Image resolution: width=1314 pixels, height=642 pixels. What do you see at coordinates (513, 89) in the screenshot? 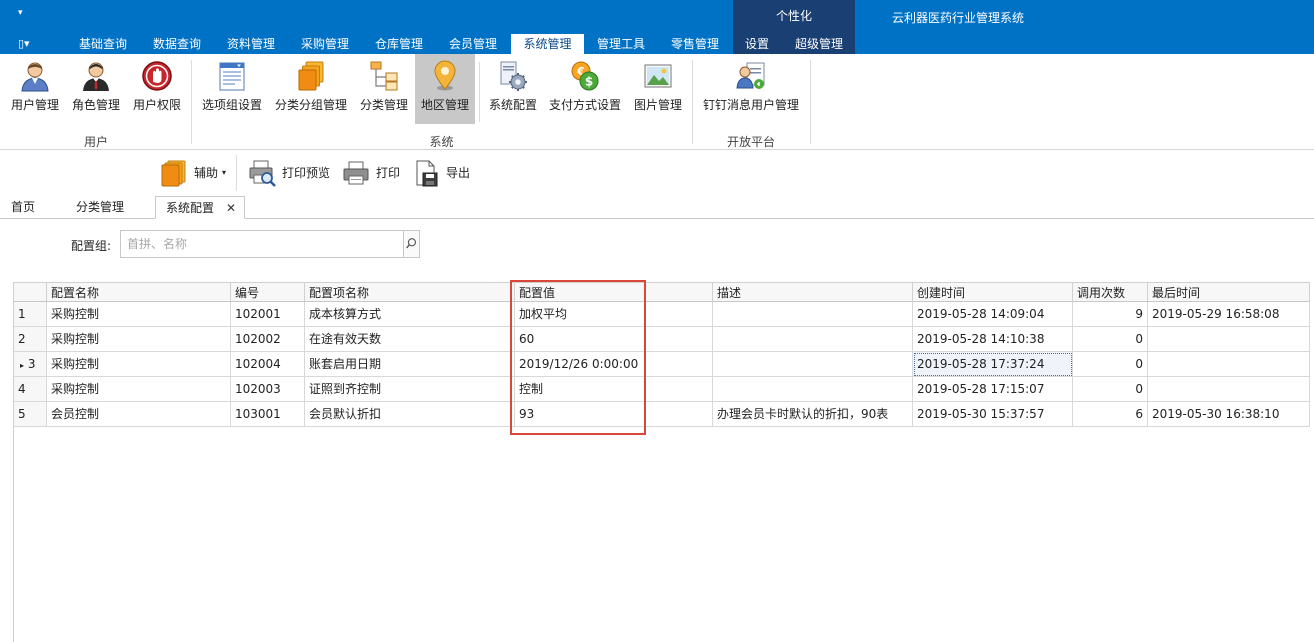
I see `system-config-button: 系统配置` at bounding box center [513, 89].